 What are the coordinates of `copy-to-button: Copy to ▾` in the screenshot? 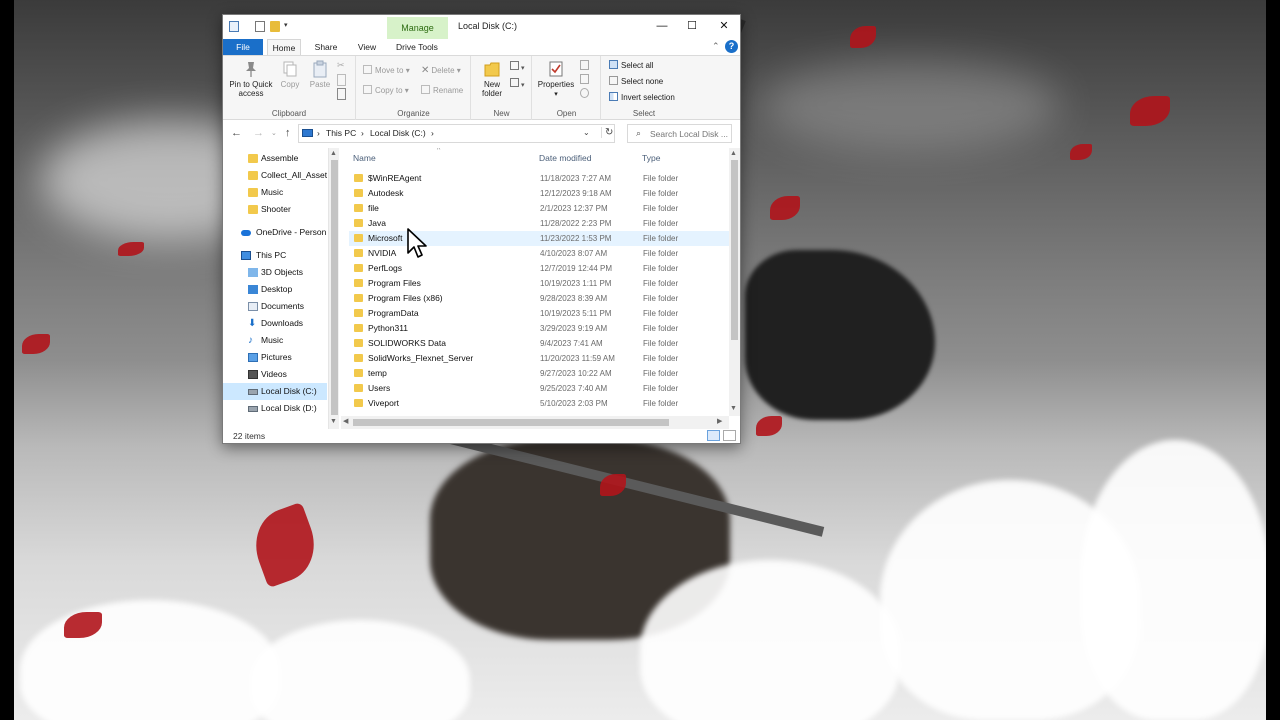 It's located at (386, 91).